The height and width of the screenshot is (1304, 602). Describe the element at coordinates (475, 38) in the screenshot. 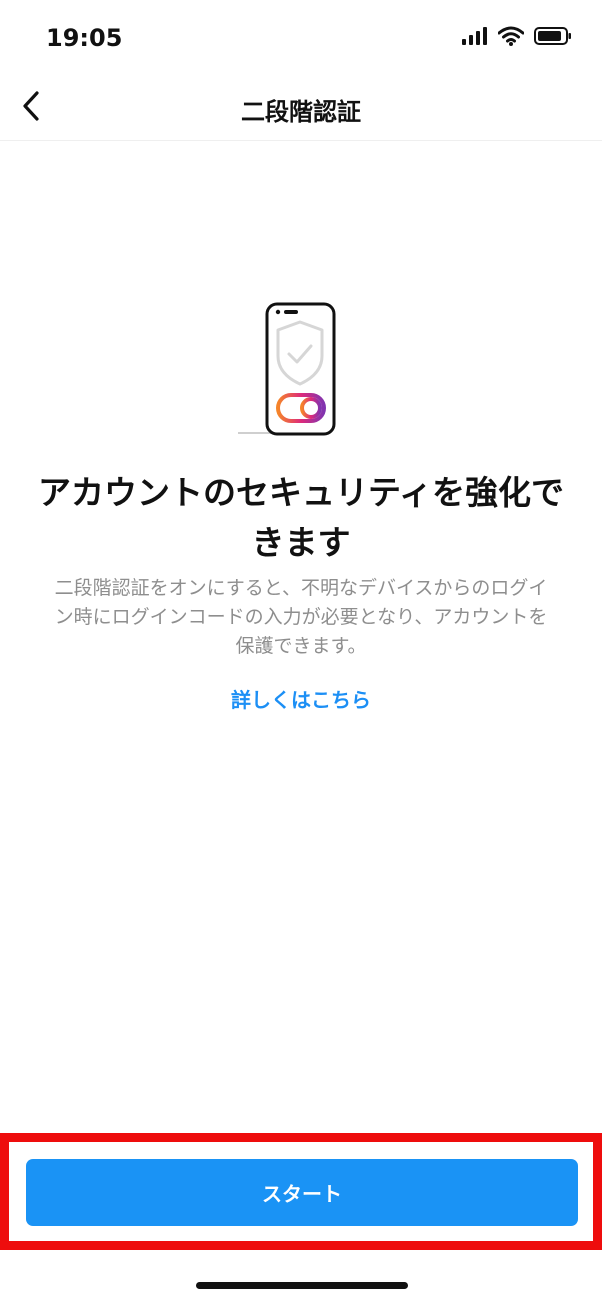

I see `cellular-signal-icon` at that location.